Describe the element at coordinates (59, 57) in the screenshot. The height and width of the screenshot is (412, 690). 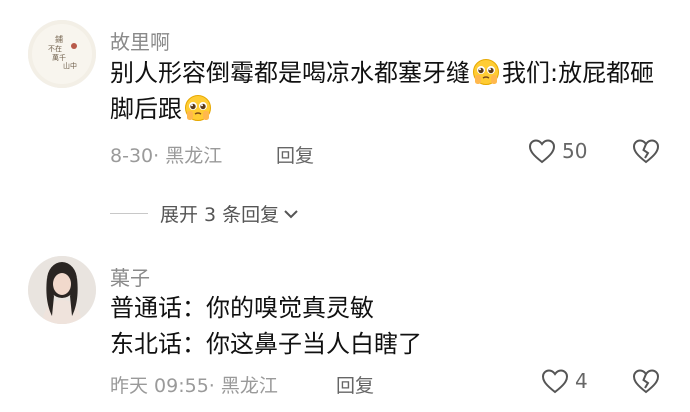
I see `svg-text: 萬千` at that location.